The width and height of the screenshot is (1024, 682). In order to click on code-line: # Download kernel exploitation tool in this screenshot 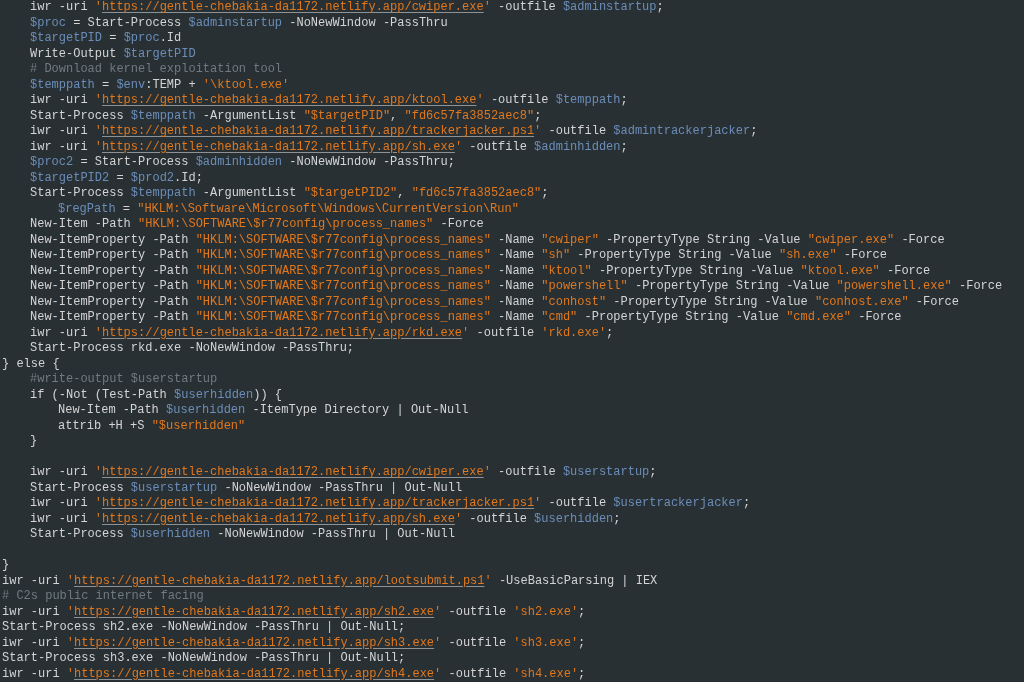, I will do `click(156, 70)`.